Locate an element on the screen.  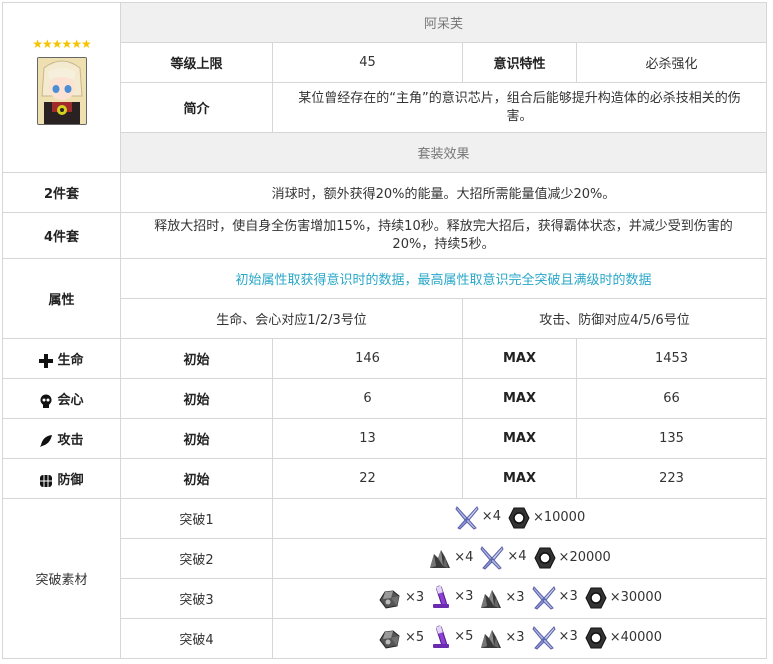
attributes-note: 初始属性取获得意识时的数据，最高属性取意识完全突破且满级时的数据 is located at coordinates (443, 278).